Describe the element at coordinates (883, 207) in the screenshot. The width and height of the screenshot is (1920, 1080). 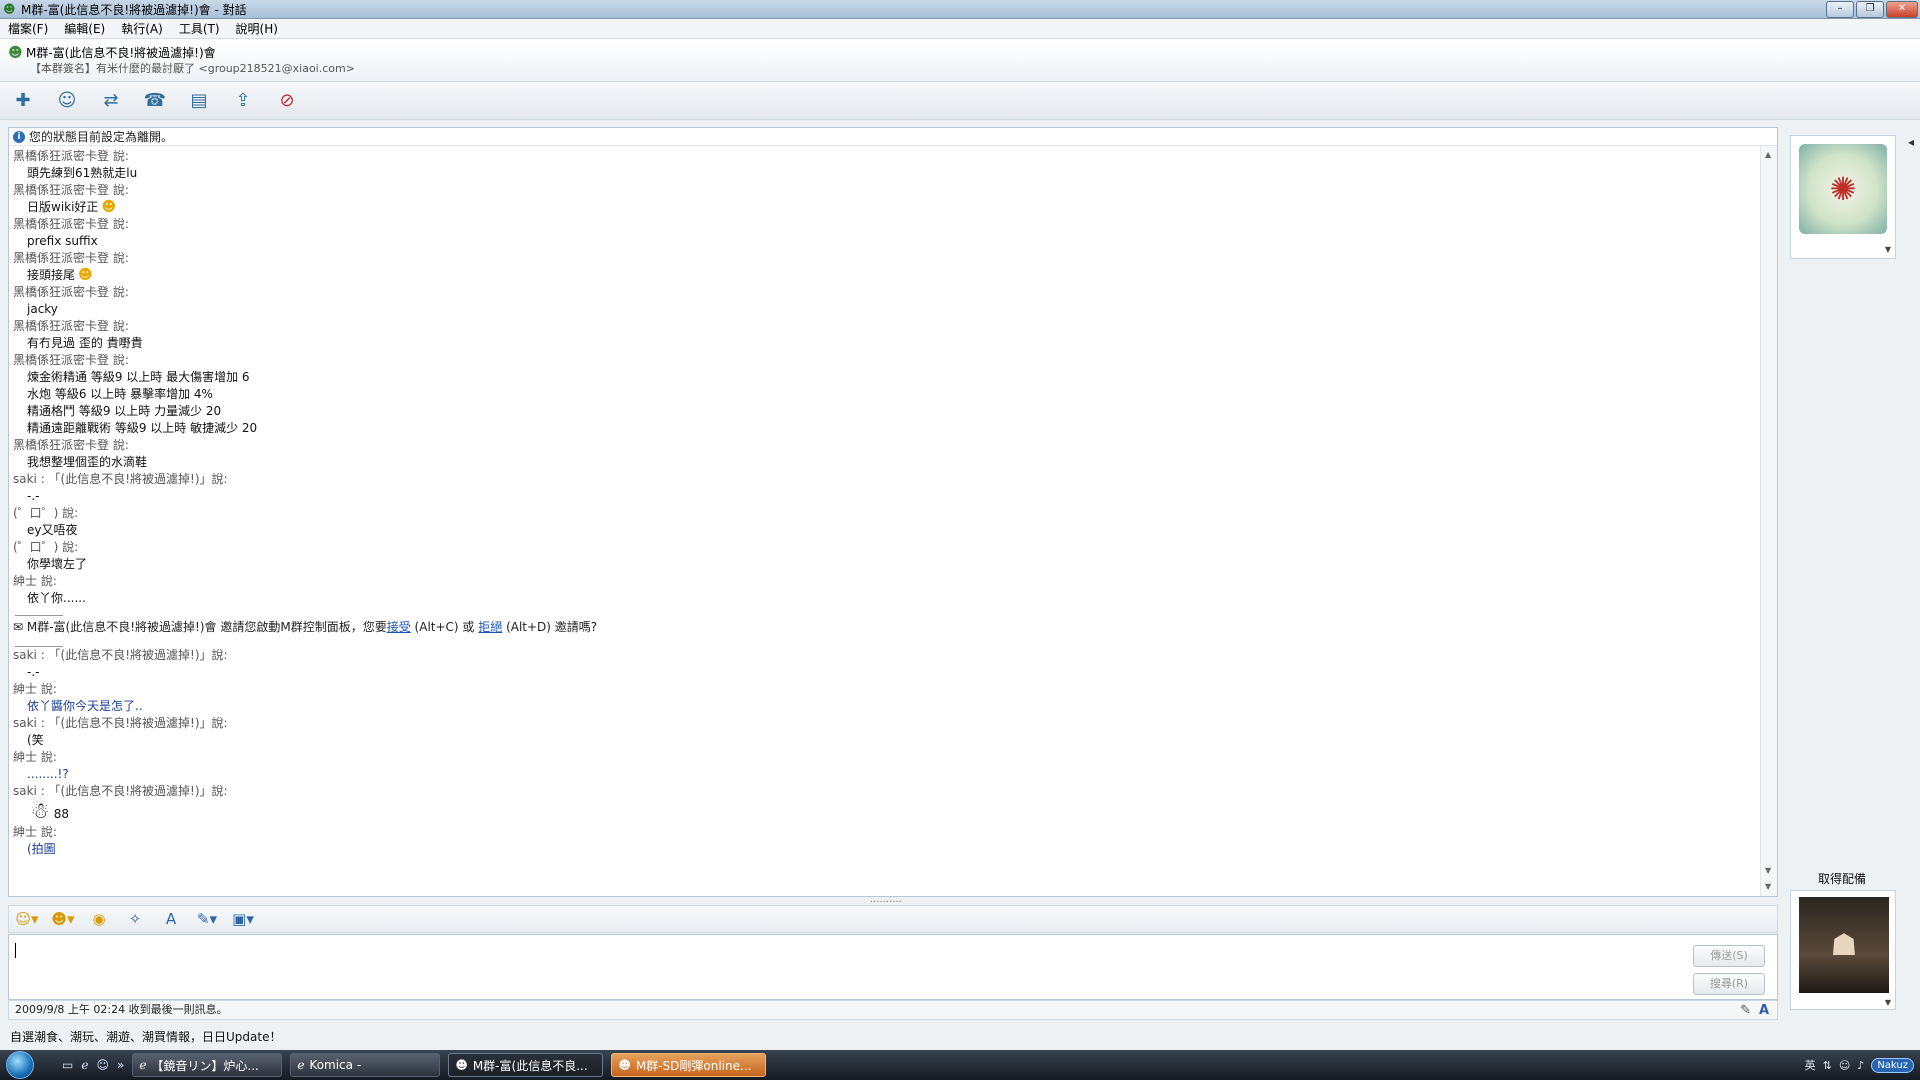
I see `message-text: 日版wiki好正 ☻` at that location.